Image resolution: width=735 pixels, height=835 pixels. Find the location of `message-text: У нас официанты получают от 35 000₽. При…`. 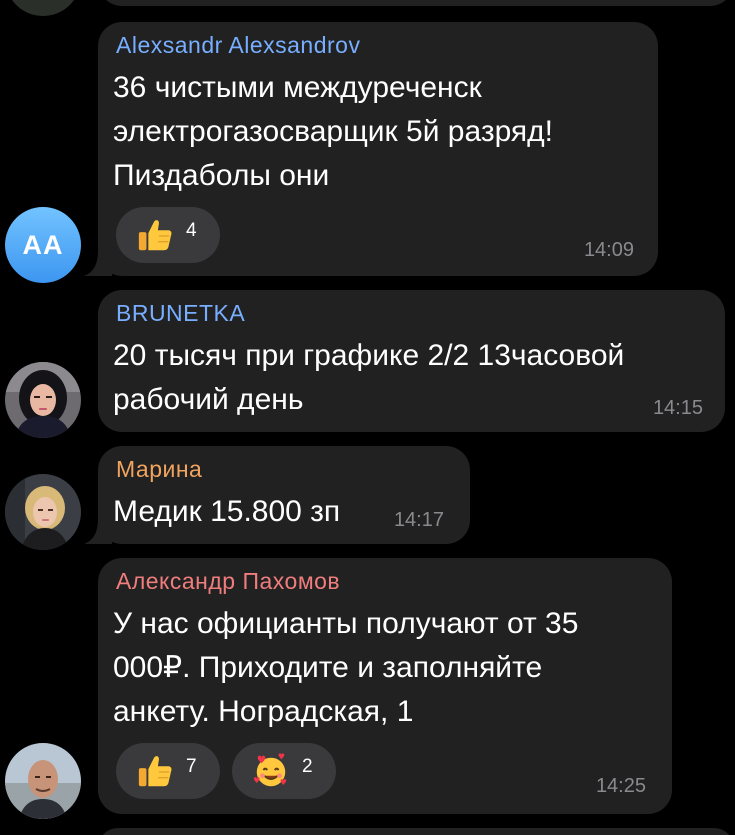

message-text: У нас официанты получают от 35 000₽. При… is located at coordinates (346, 667).